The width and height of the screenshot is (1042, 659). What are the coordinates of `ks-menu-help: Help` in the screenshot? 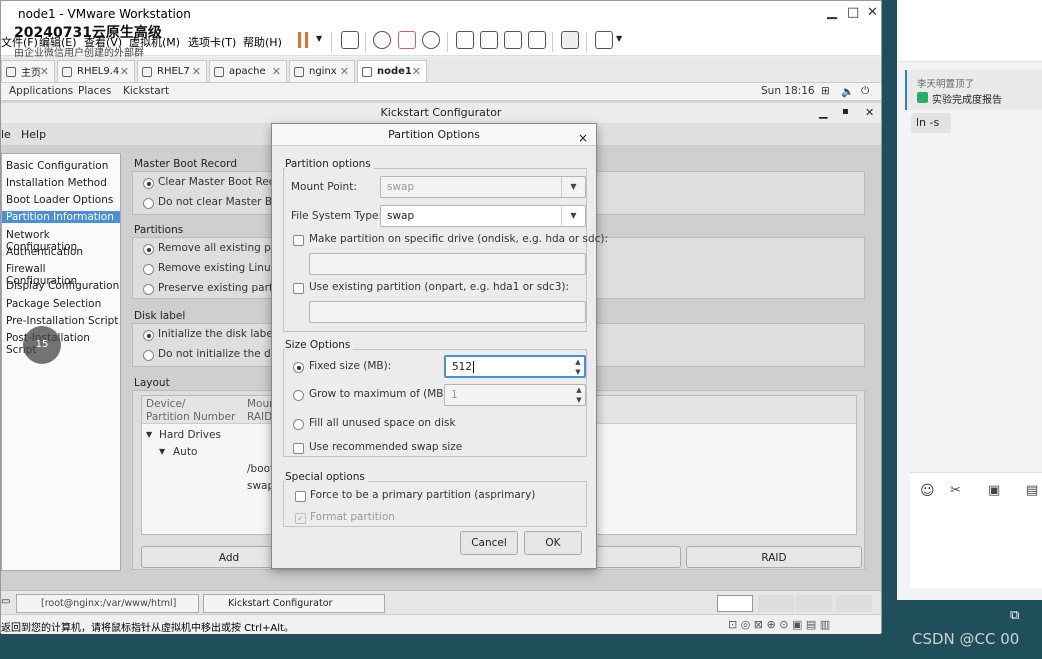 It's located at (33, 134).